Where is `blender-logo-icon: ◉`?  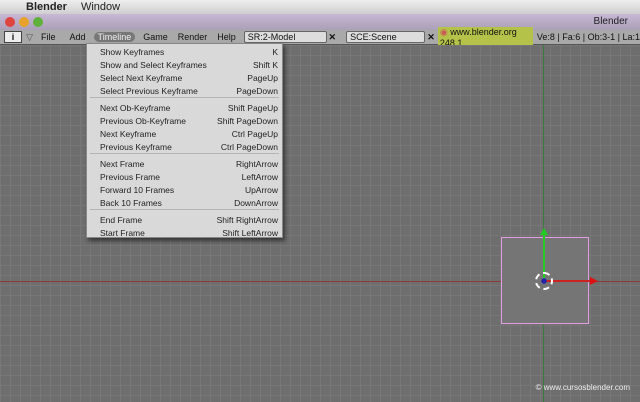
blender-logo-icon: ◉ is located at coordinates (443, 31).